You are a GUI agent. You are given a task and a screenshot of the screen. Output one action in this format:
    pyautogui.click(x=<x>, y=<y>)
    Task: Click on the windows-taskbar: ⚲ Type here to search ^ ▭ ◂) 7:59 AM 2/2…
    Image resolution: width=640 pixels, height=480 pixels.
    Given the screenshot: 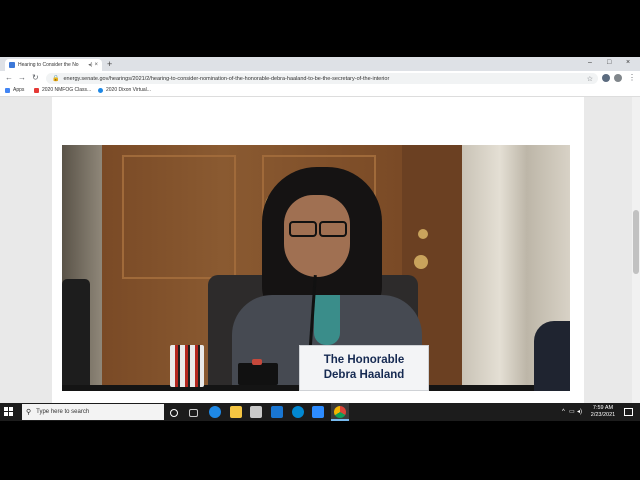 What is the action you would take?
    pyautogui.click(x=320, y=412)
    